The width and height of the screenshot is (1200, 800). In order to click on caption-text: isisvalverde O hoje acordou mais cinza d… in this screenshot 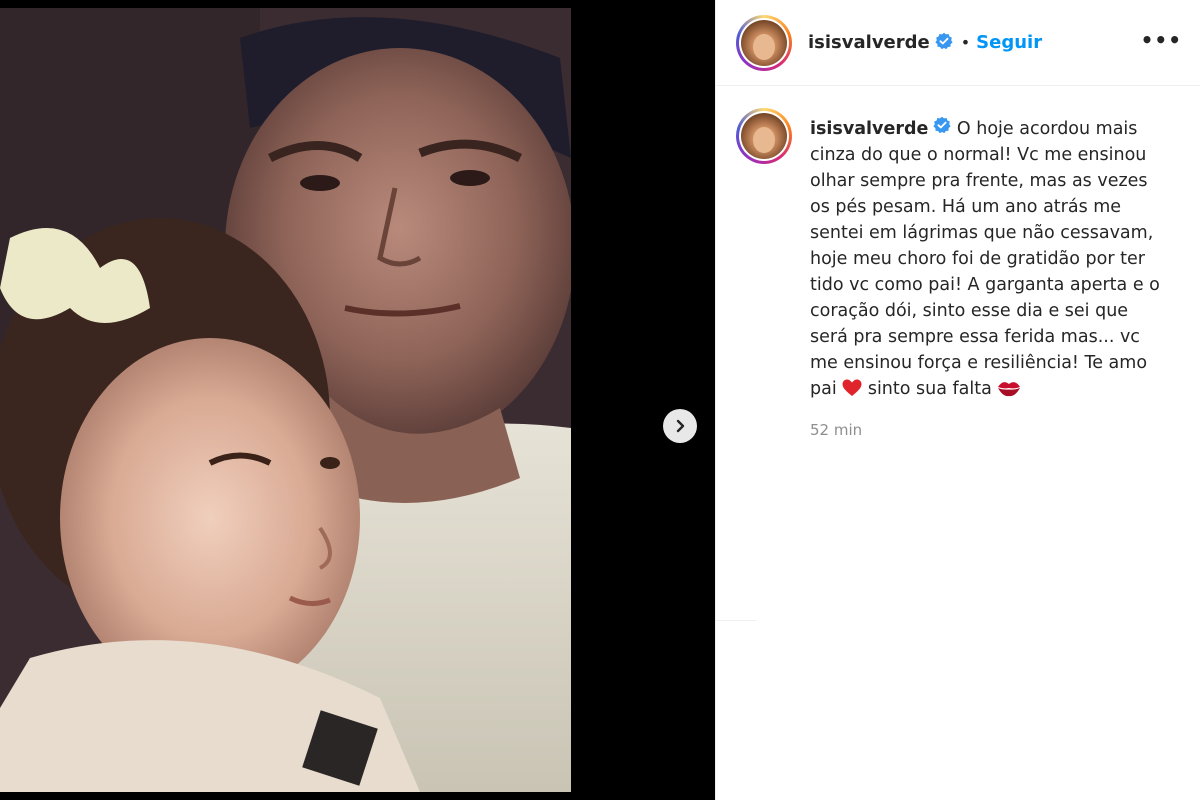, I will do `click(990, 260)`.